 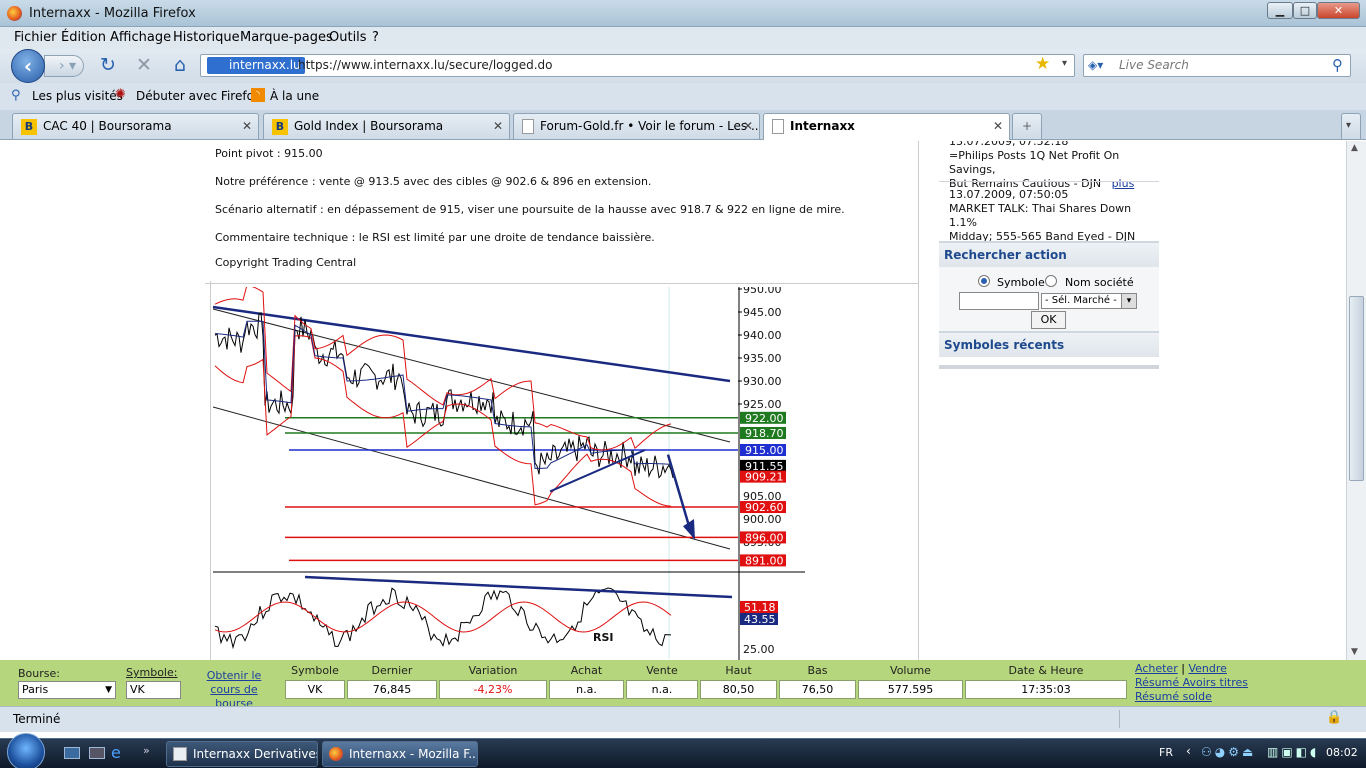 I want to click on company-radio-label: Nom société, so click(x=1099, y=282).